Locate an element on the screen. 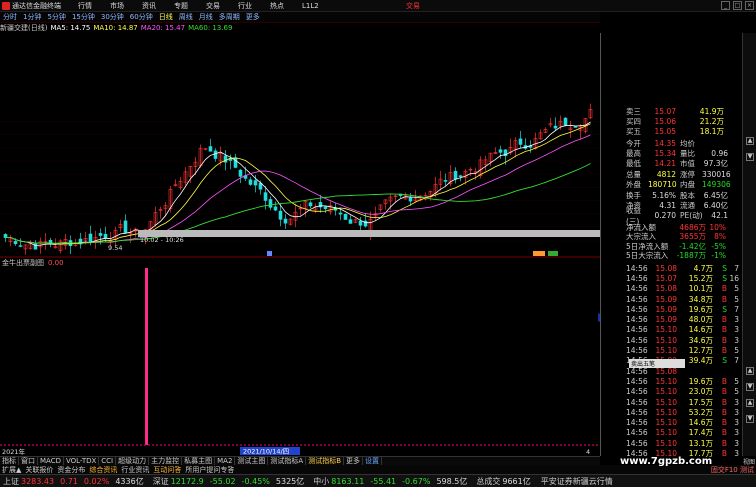 This screenshot has height=487, width=756. order-price: 15.05 is located at coordinates (665, 131).